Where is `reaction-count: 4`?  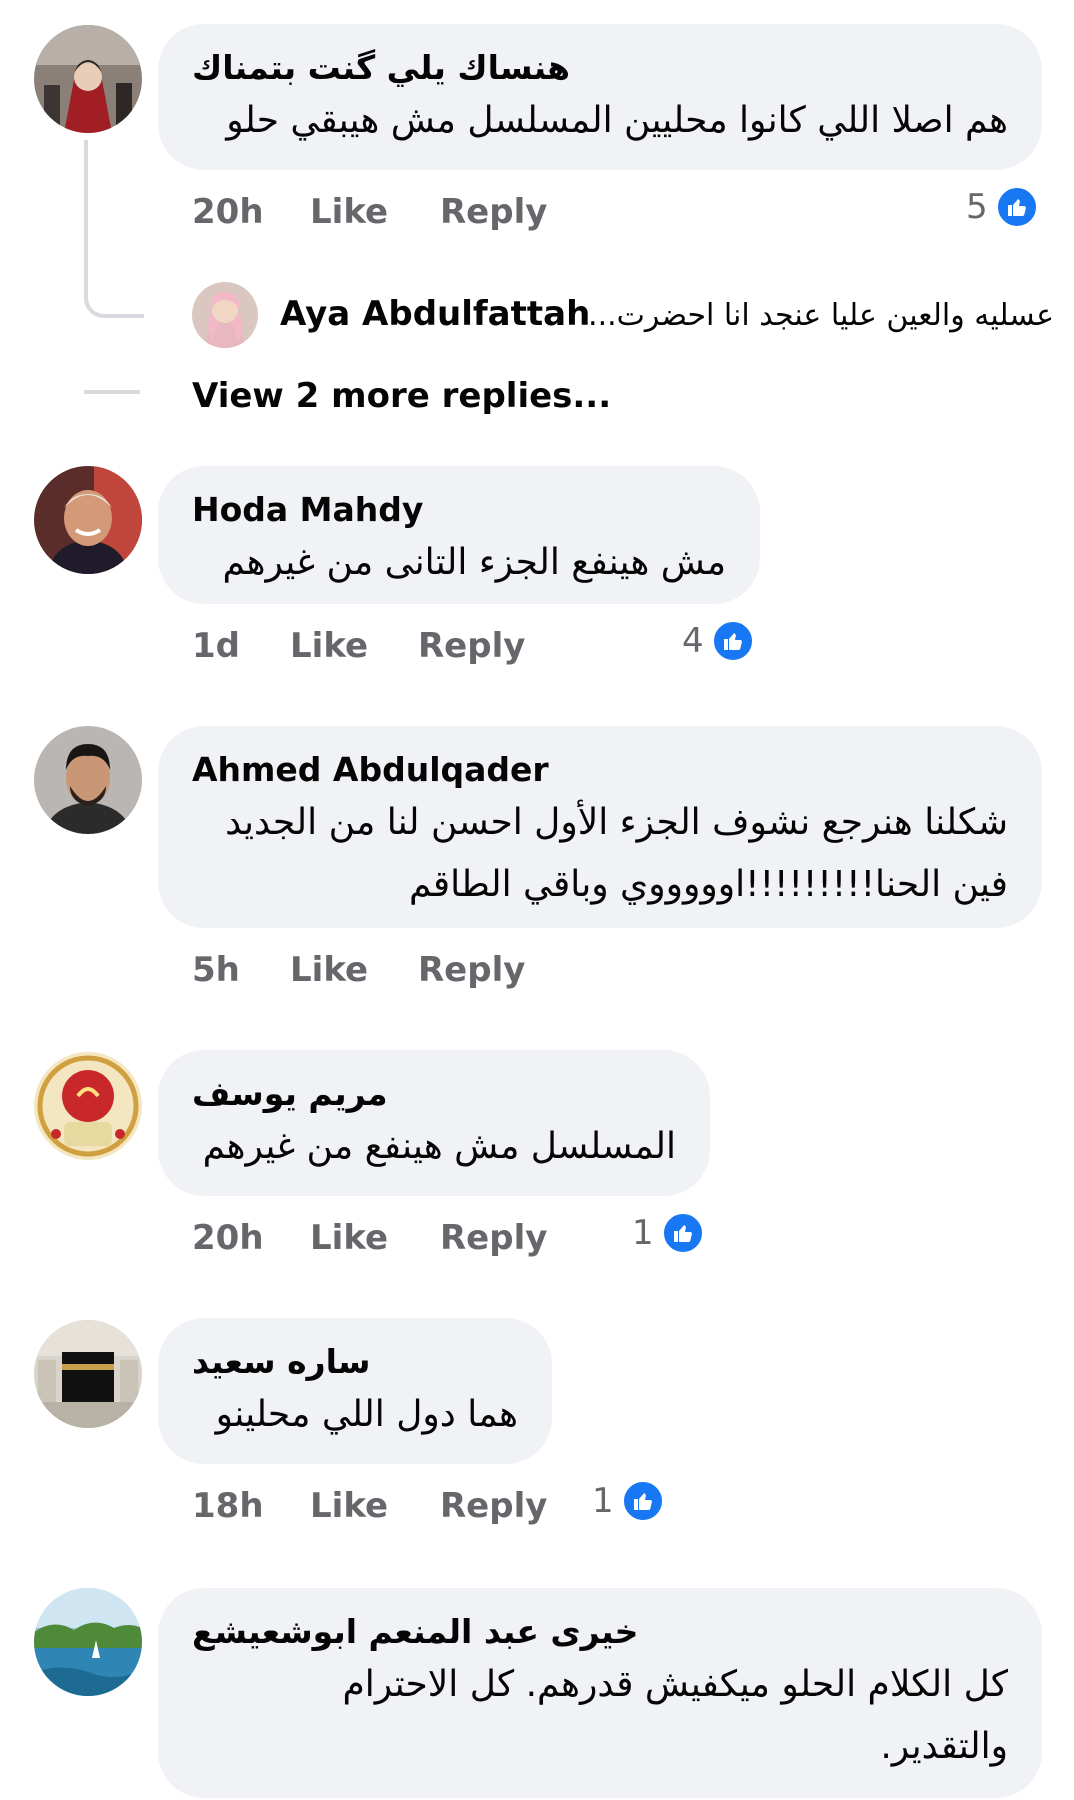 reaction-count: 4 is located at coordinates (718, 641).